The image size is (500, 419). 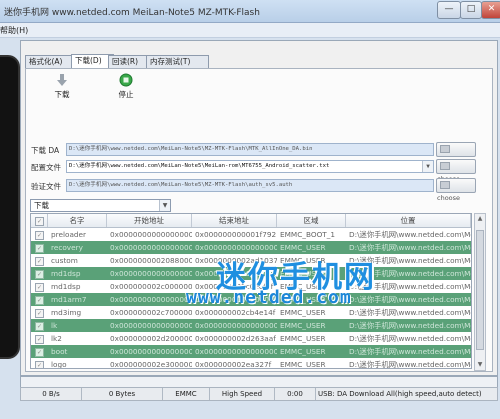 I want to click on cell-end: 0x000000000001f792, so click(x=236, y=234).